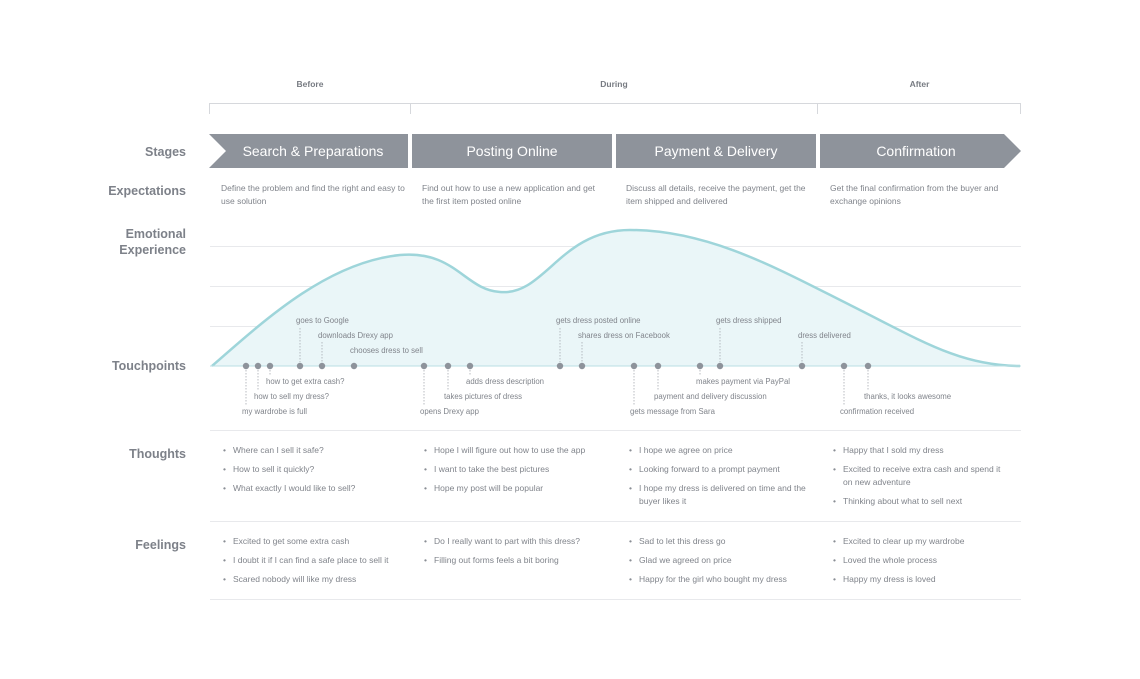  Describe the element at coordinates (710, 396) in the screenshot. I see `touchpoint-label: payment and delivery discussion` at that location.